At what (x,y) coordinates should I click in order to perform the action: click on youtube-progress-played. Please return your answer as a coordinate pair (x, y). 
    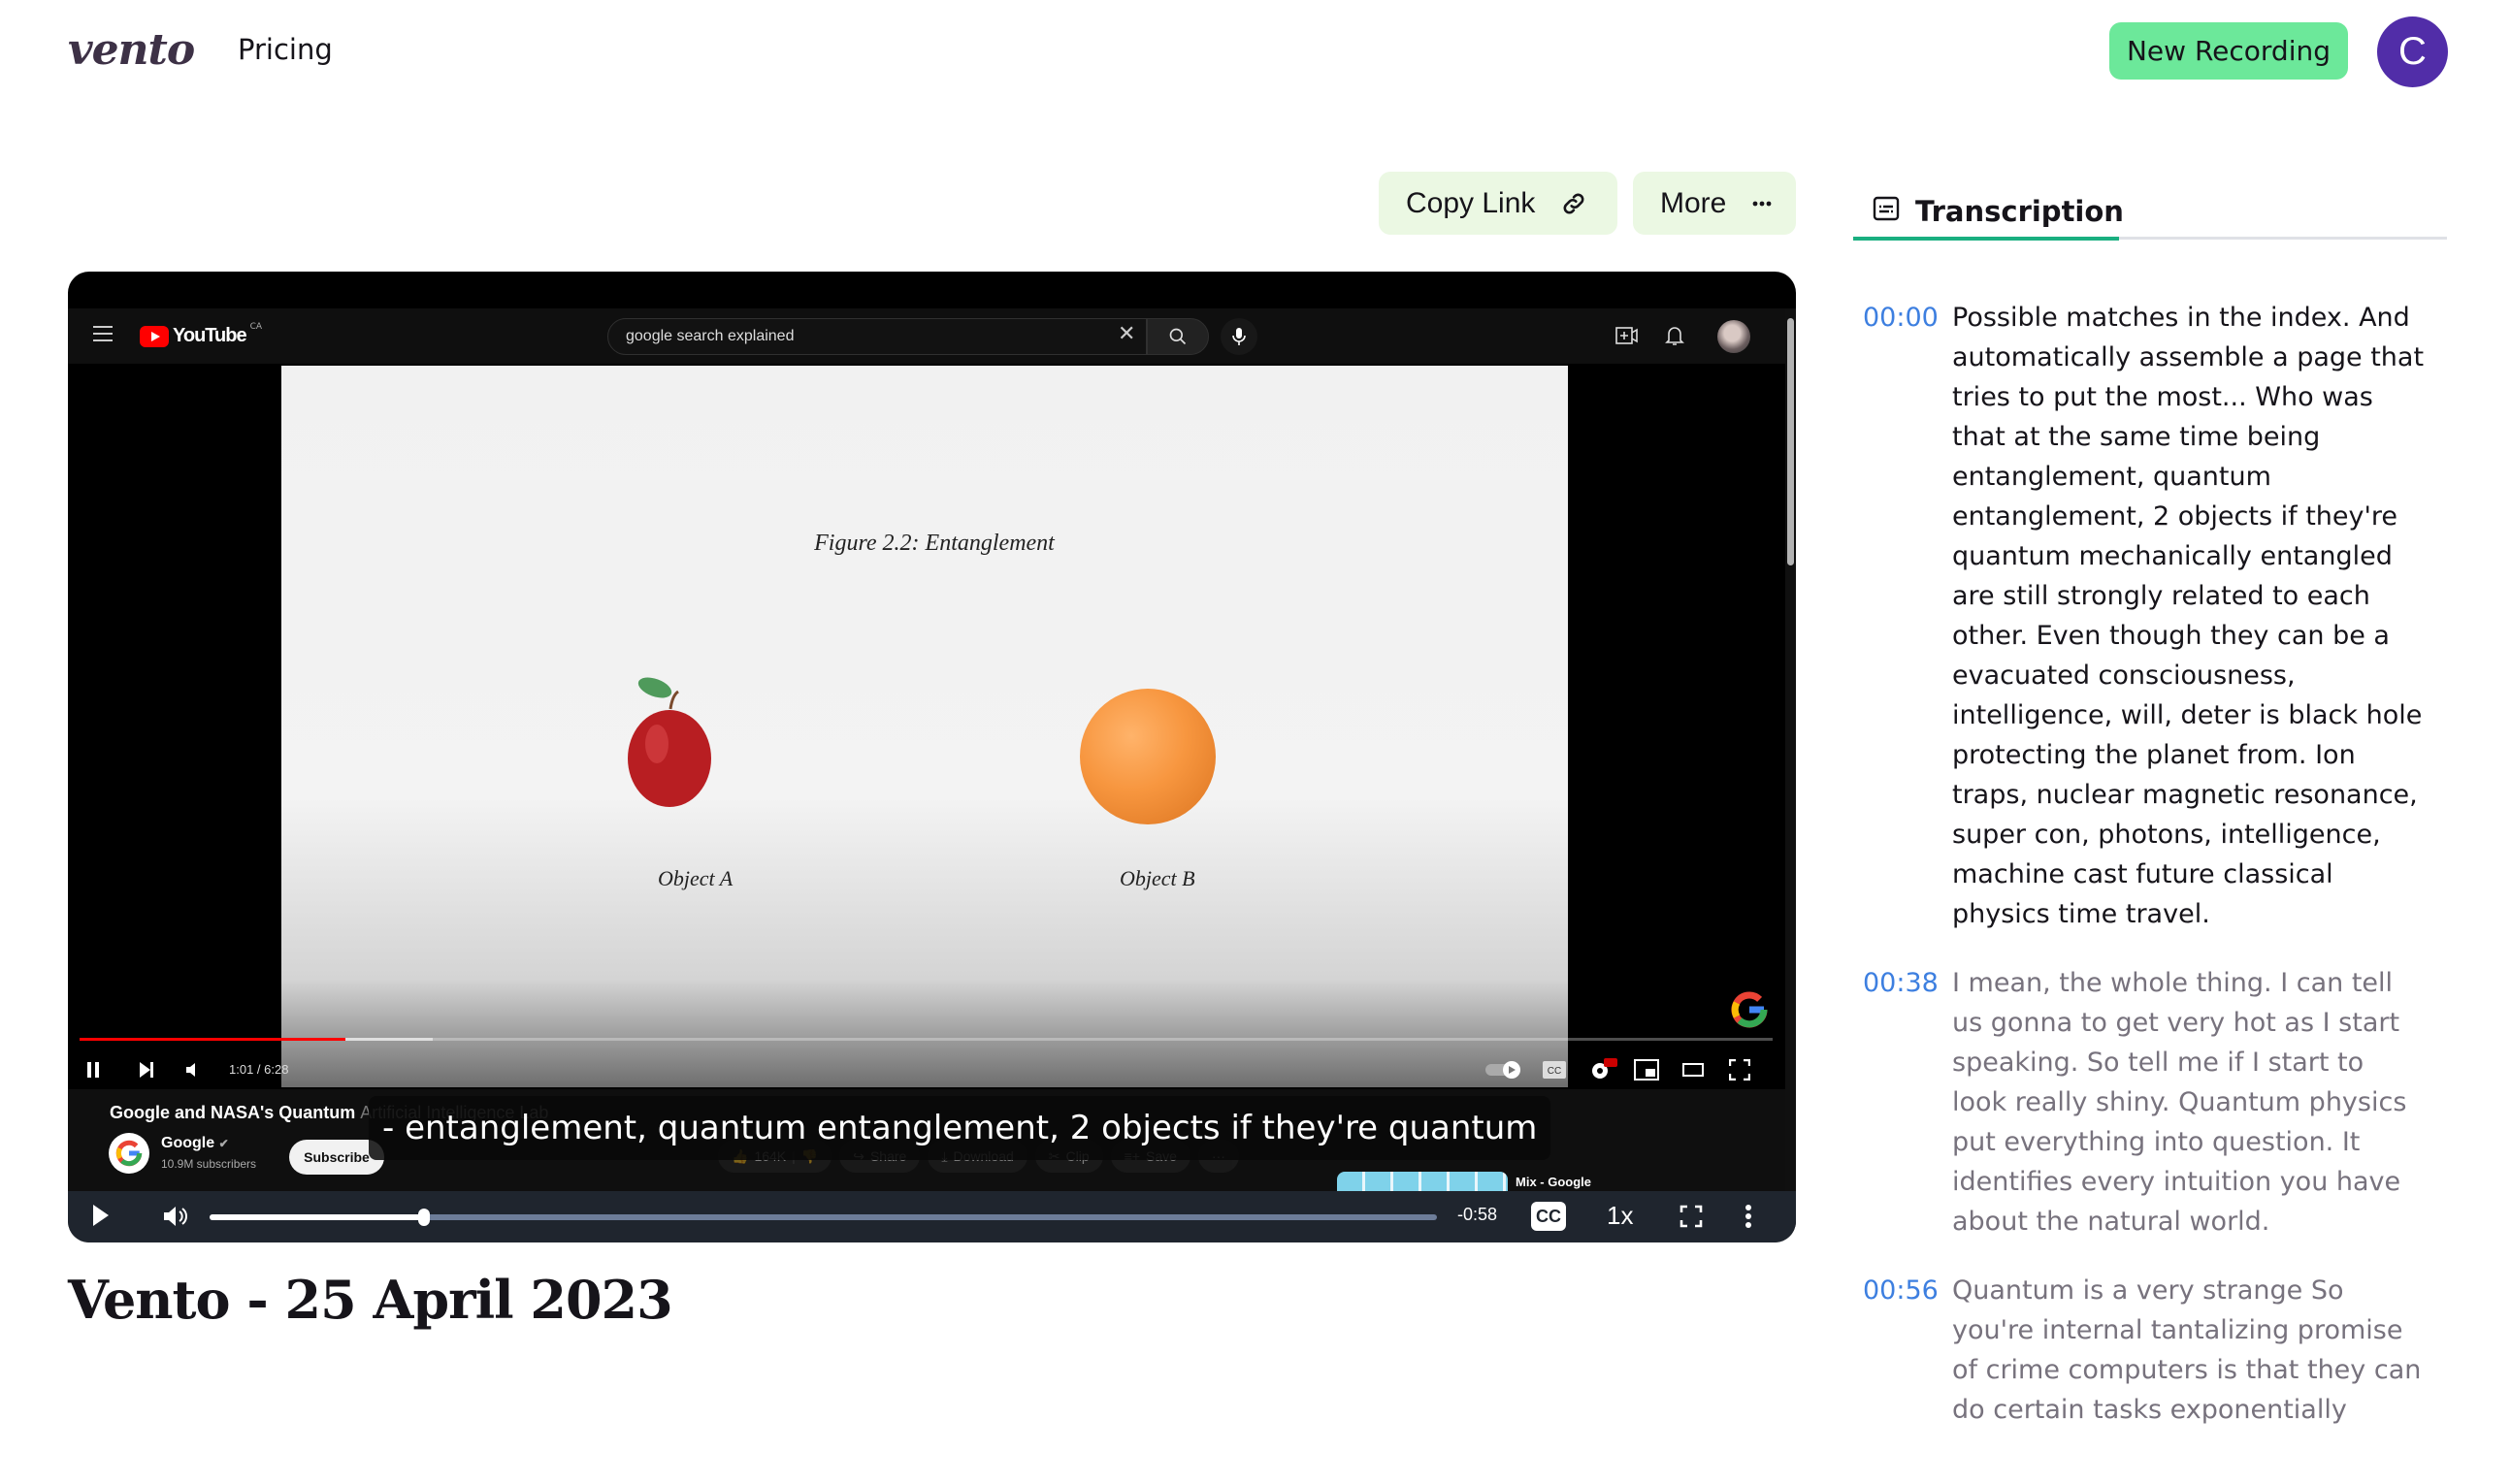
    Looking at the image, I should click on (212, 1039).